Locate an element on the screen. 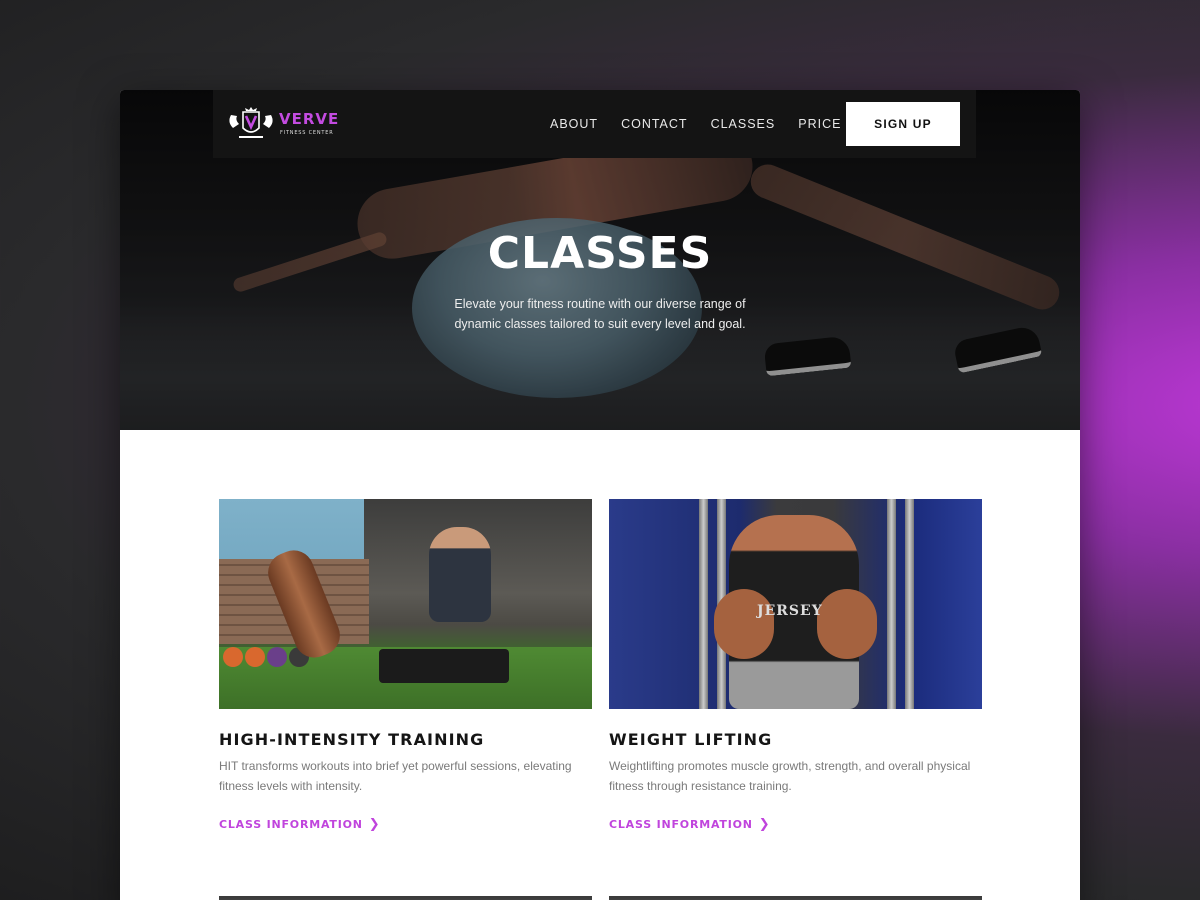 The width and height of the screenshot is (1200, 900). brand-subtitle: FITNESS CENTER is located at coordinates (307, 133).